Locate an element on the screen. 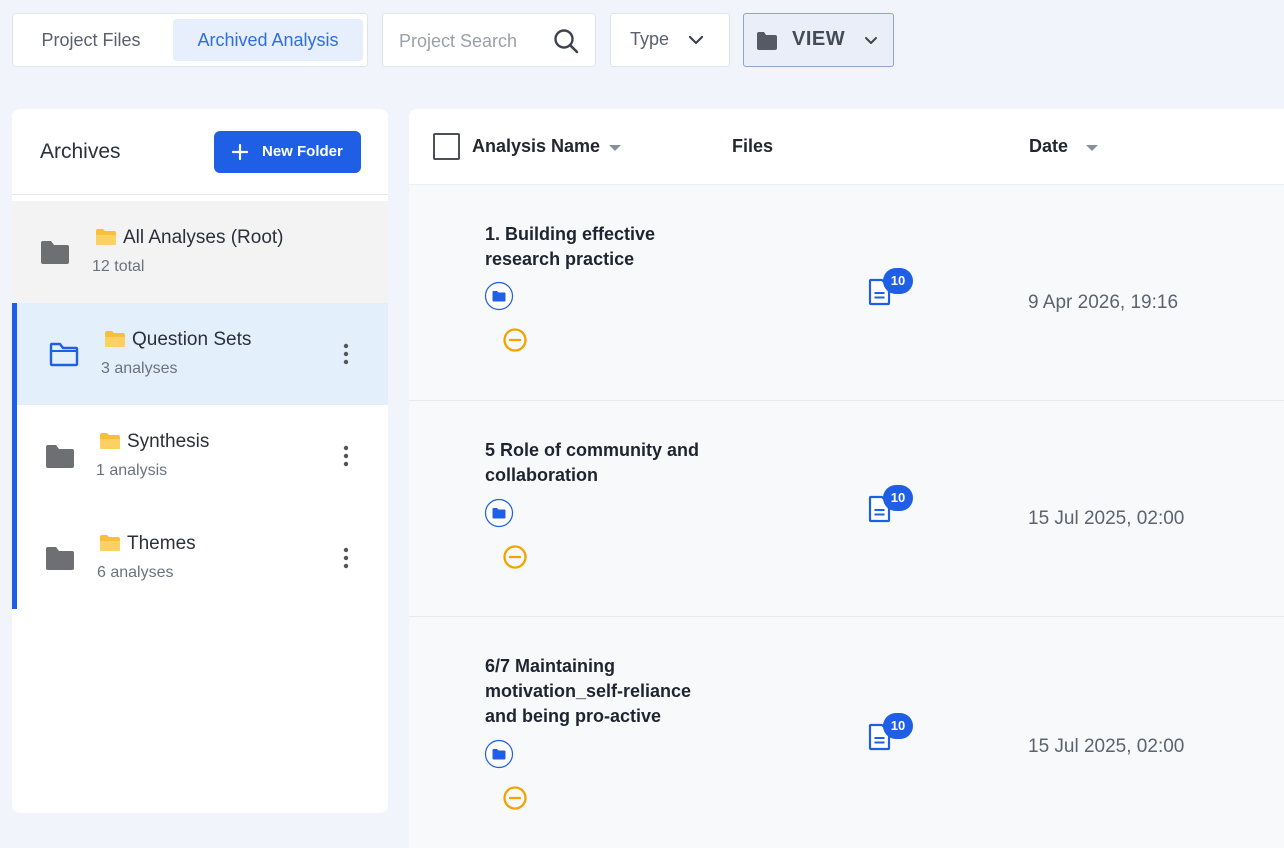  type-filter-dropdown: Type is located at coordinates (670, 40).